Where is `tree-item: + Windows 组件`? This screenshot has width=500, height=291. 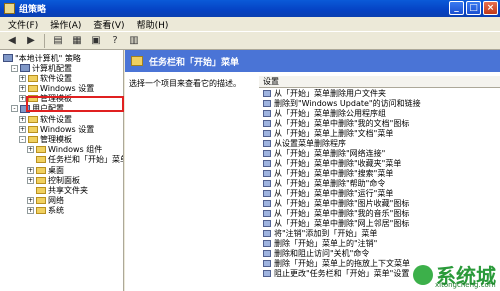
tree-item: + Windows 组件 is located at coordinates (64, 150).